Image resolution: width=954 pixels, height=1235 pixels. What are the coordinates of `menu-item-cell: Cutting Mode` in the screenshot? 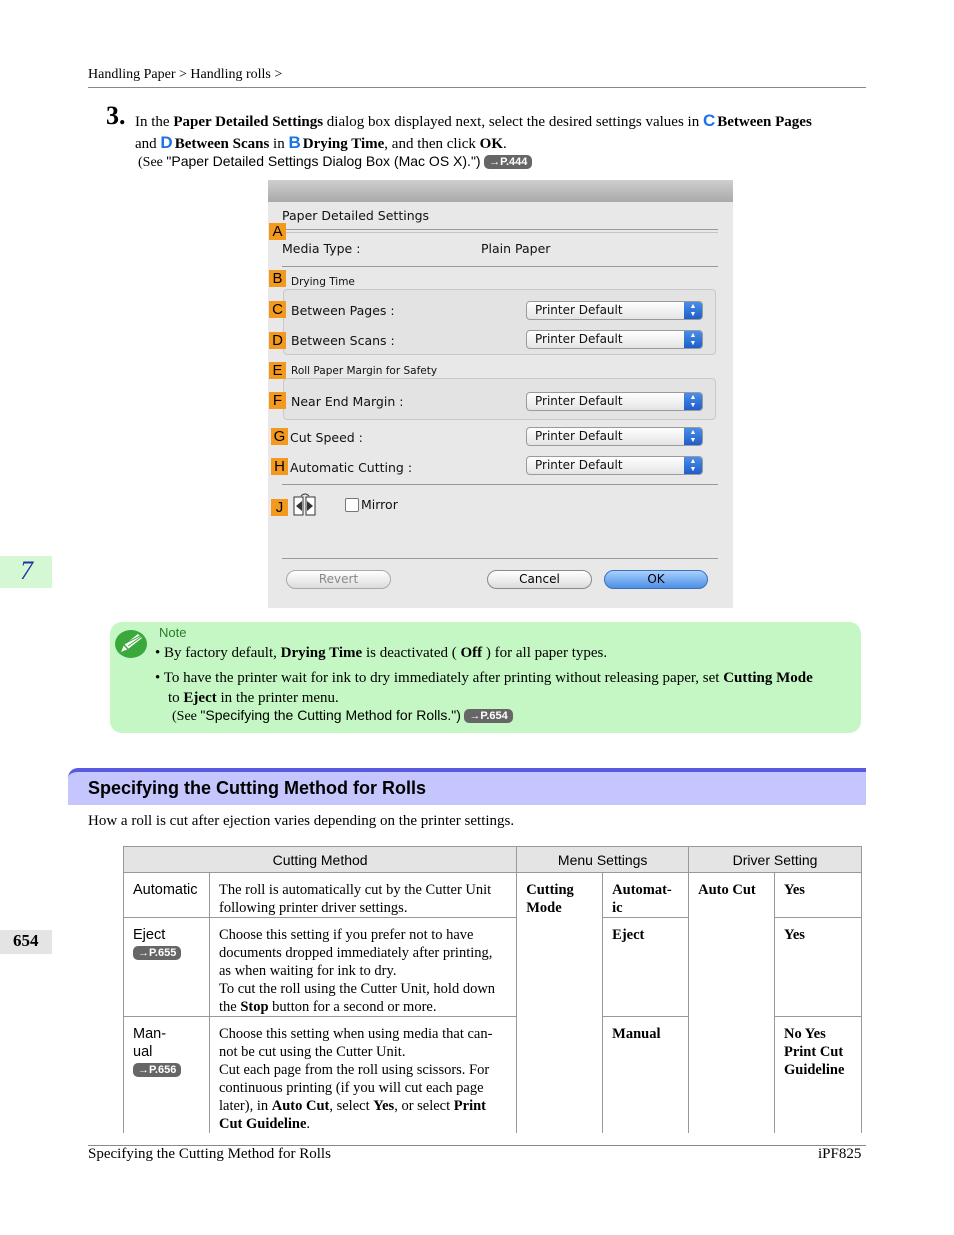 It's located at (560, 1002).